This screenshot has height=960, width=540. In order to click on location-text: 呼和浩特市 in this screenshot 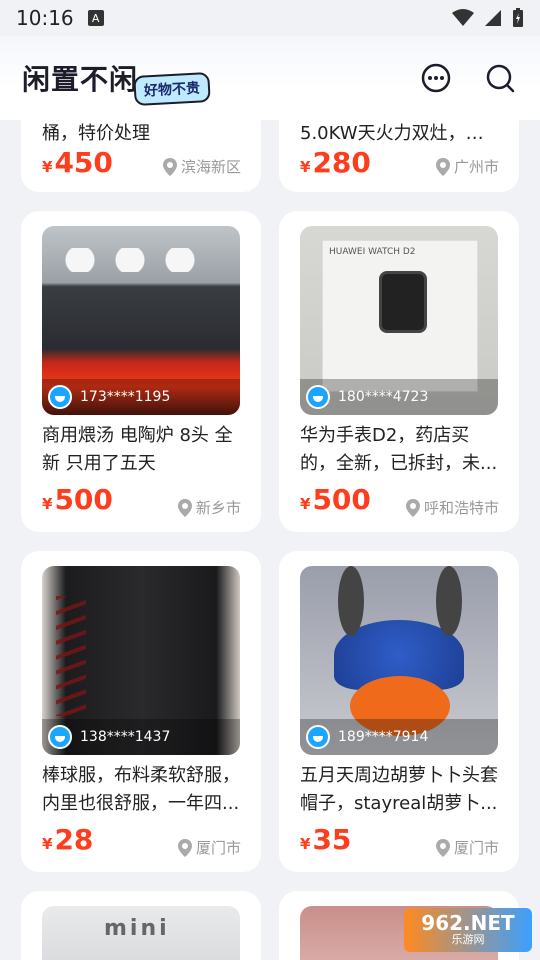, I will do `click(461, 508)`.